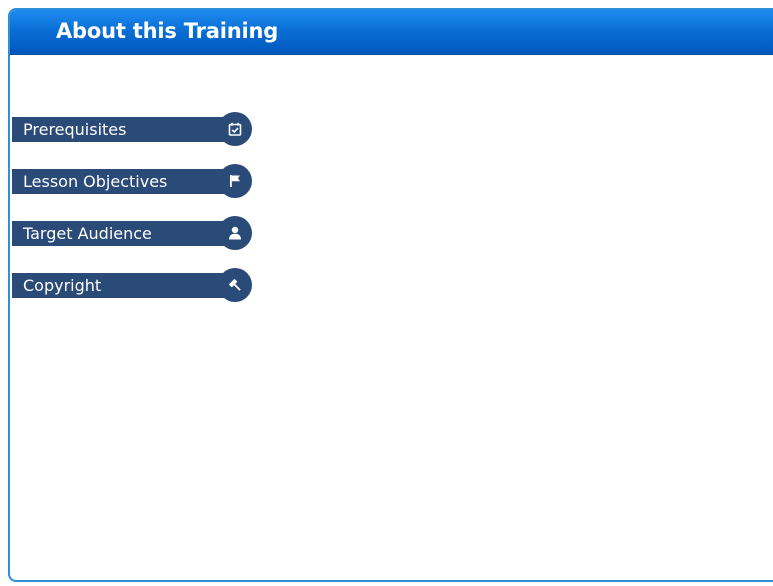 The width and height of the screenshot is (773, 586). What do you see at coordinates (133, 285) in the screenshot?
I see `menu-item-copyright: Copyright` at bounding box center [133, 285].